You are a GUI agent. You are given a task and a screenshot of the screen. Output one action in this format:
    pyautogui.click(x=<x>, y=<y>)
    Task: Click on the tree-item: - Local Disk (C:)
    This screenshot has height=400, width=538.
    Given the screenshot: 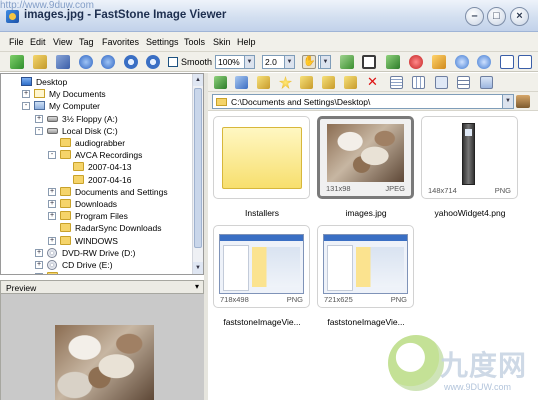 What is the action you would take?
    pyautogui.click(x=96, y=131)
    